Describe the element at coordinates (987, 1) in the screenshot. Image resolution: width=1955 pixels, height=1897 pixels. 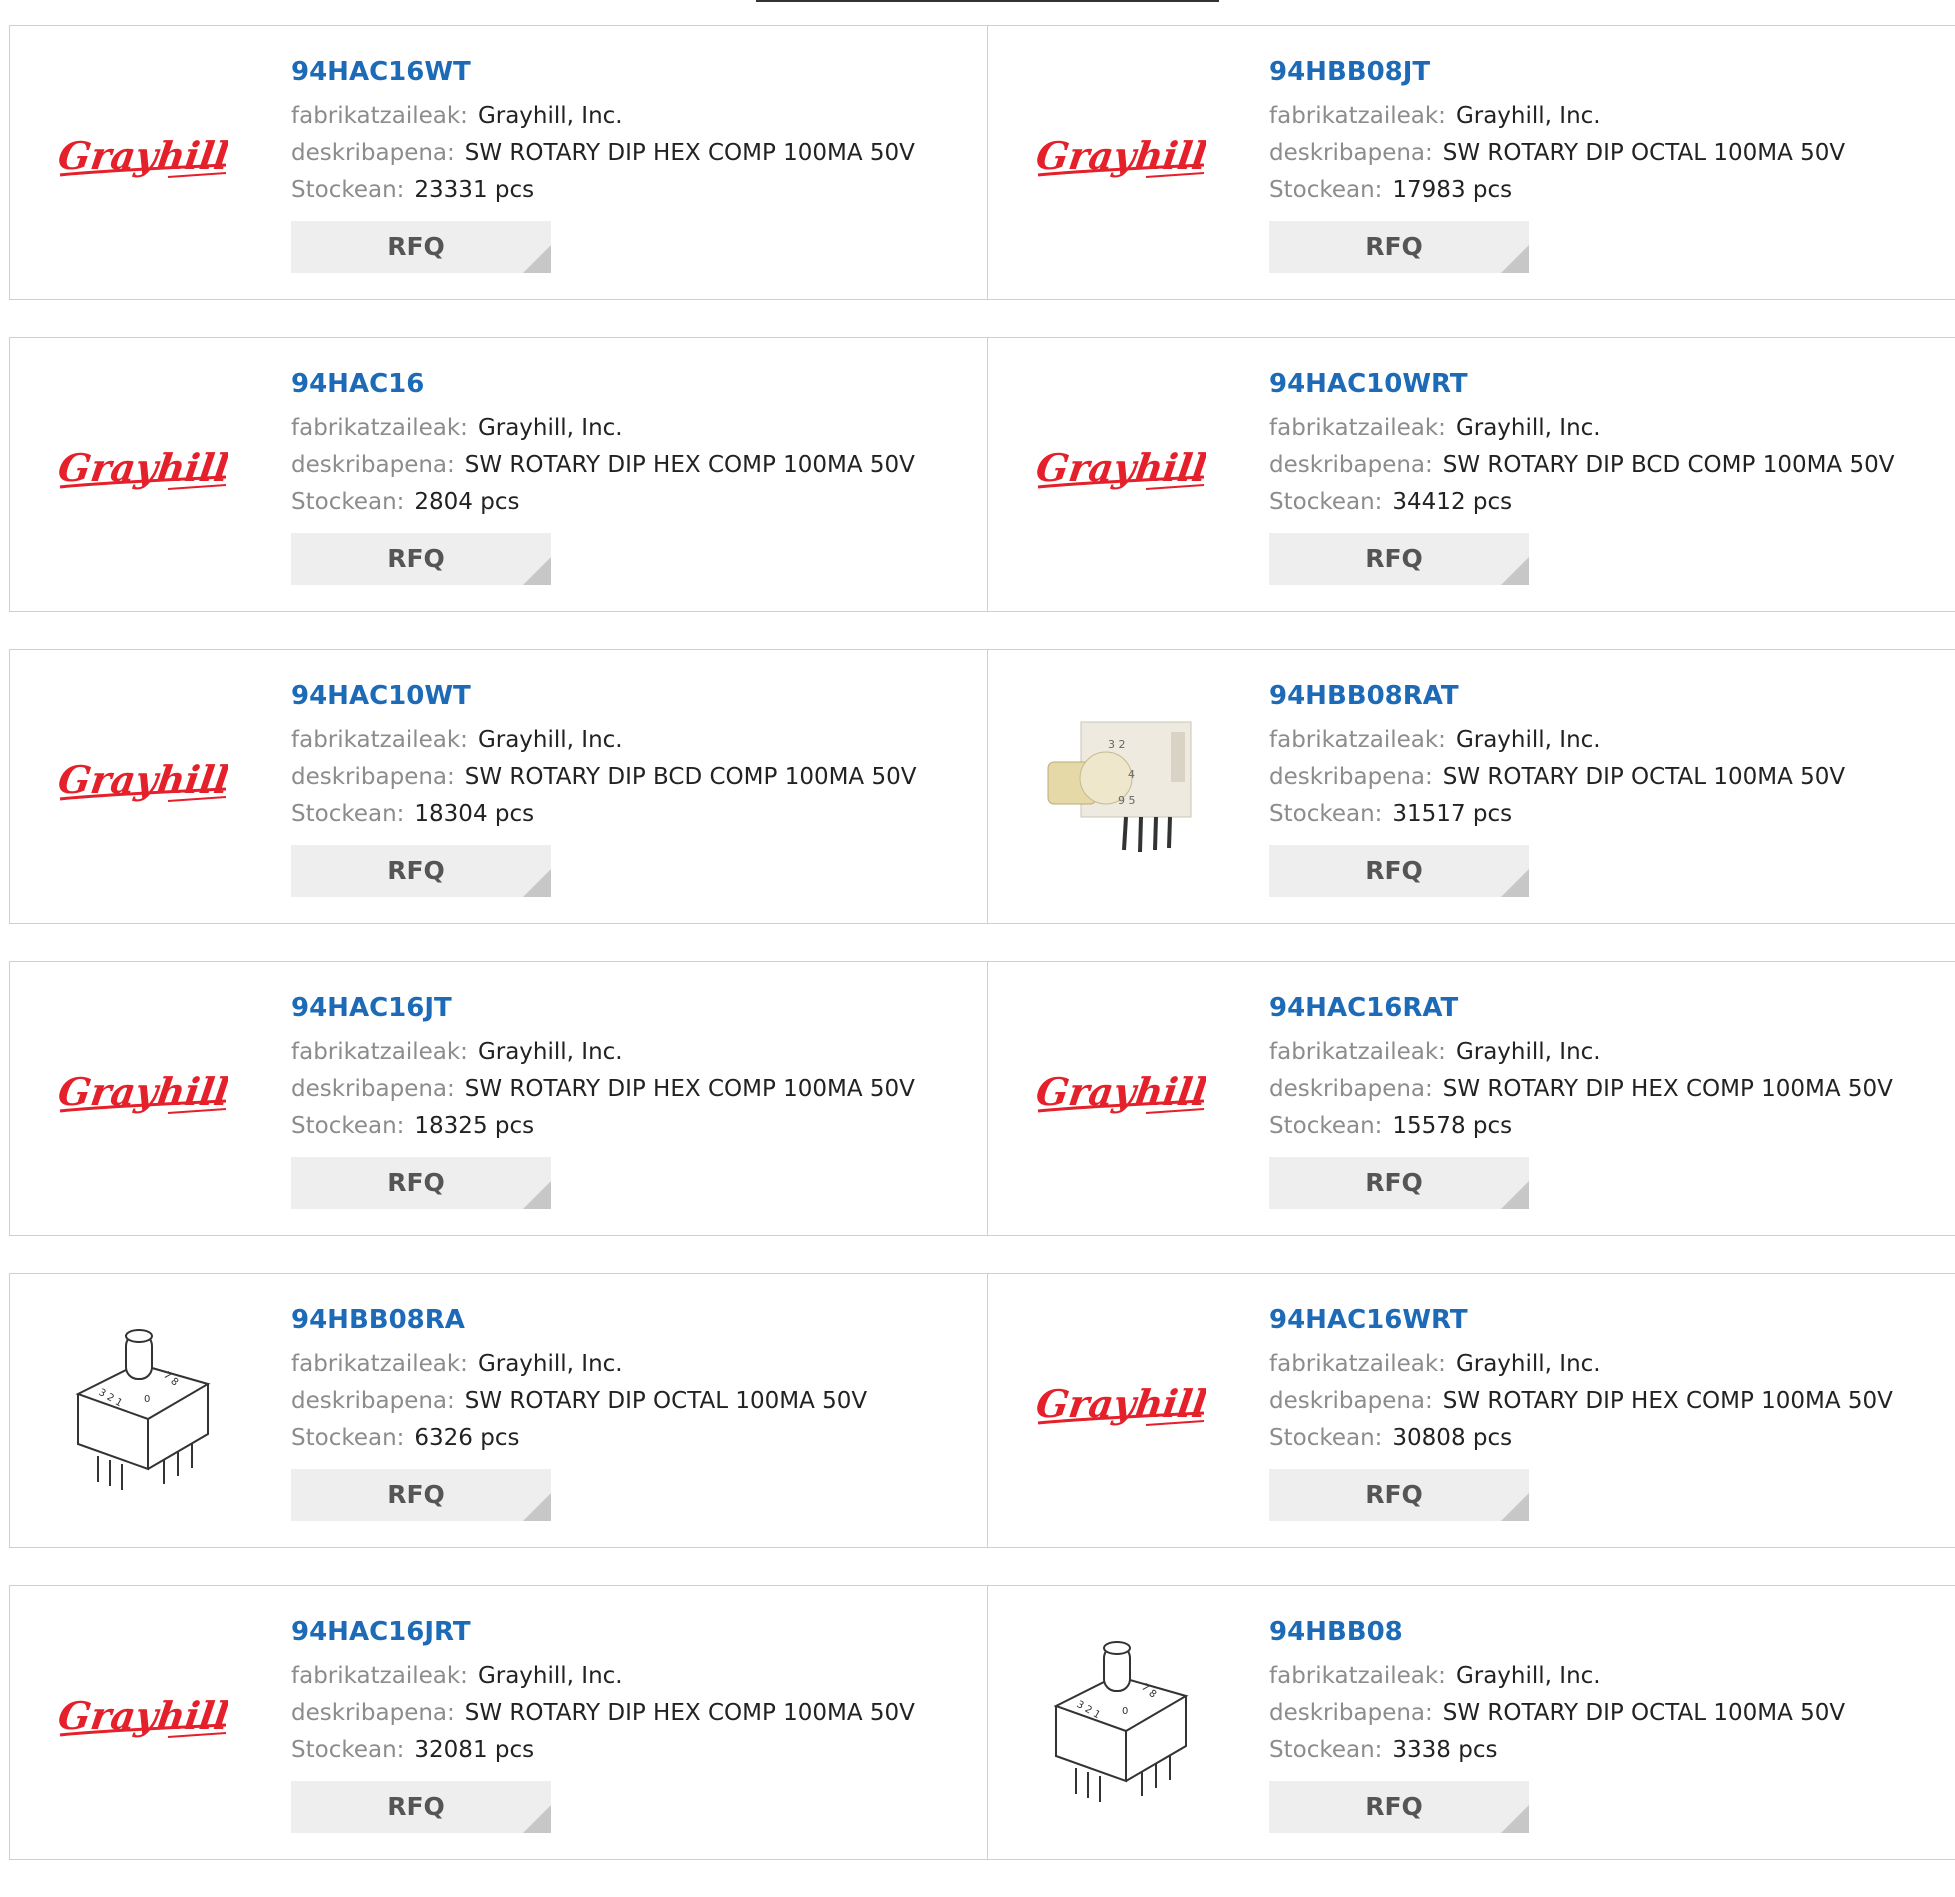
I see `header-divider` at that location.